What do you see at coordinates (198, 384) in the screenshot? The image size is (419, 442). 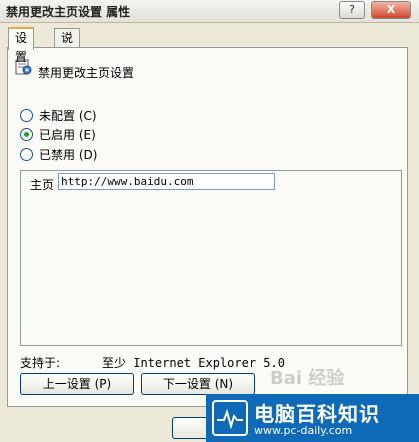 I see `next-setting-button: 下一设置 (N)` at bounding box center [198, 384].